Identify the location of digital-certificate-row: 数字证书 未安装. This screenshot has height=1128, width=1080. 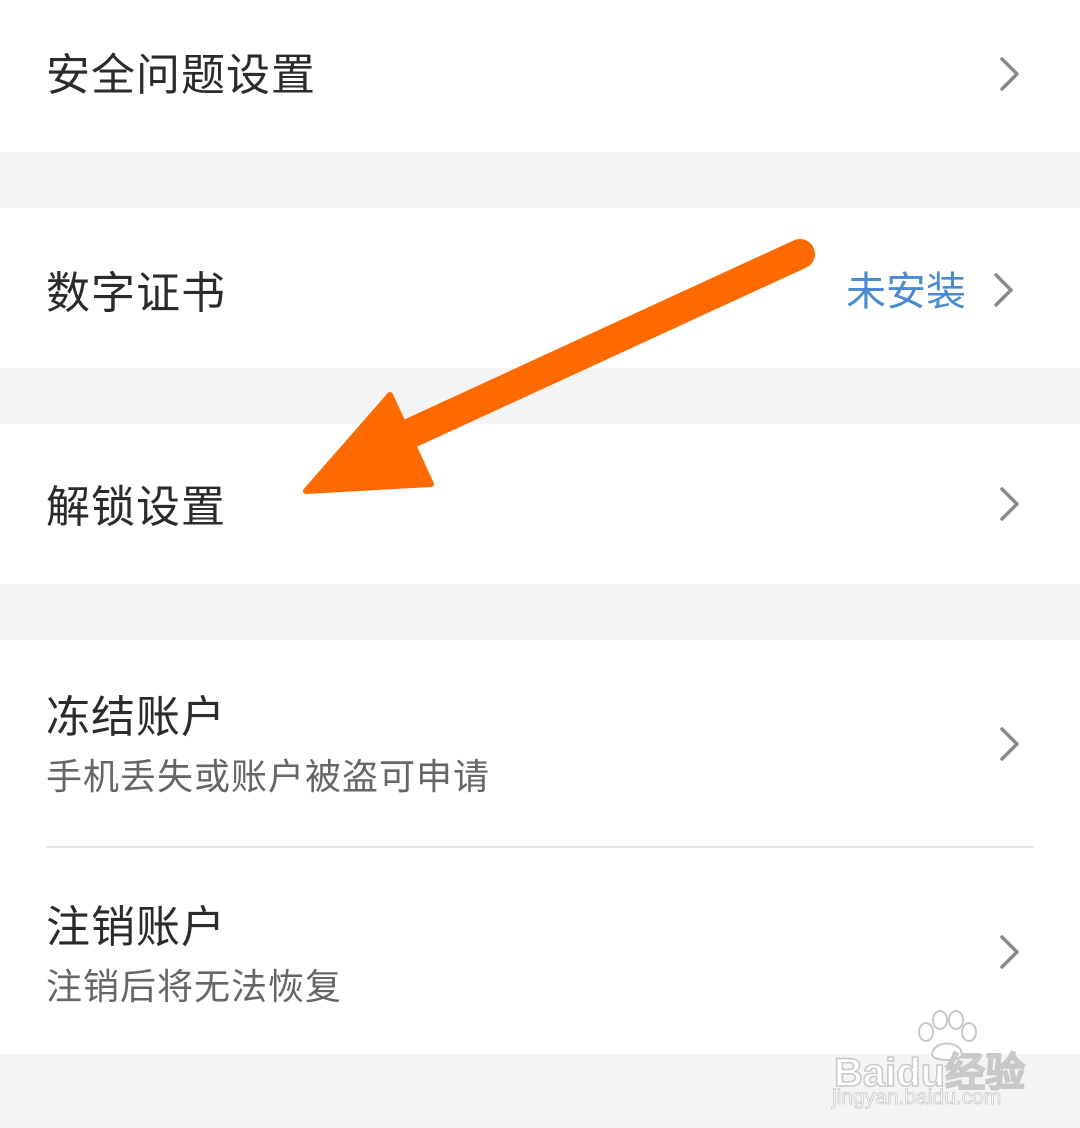
(540, 288).